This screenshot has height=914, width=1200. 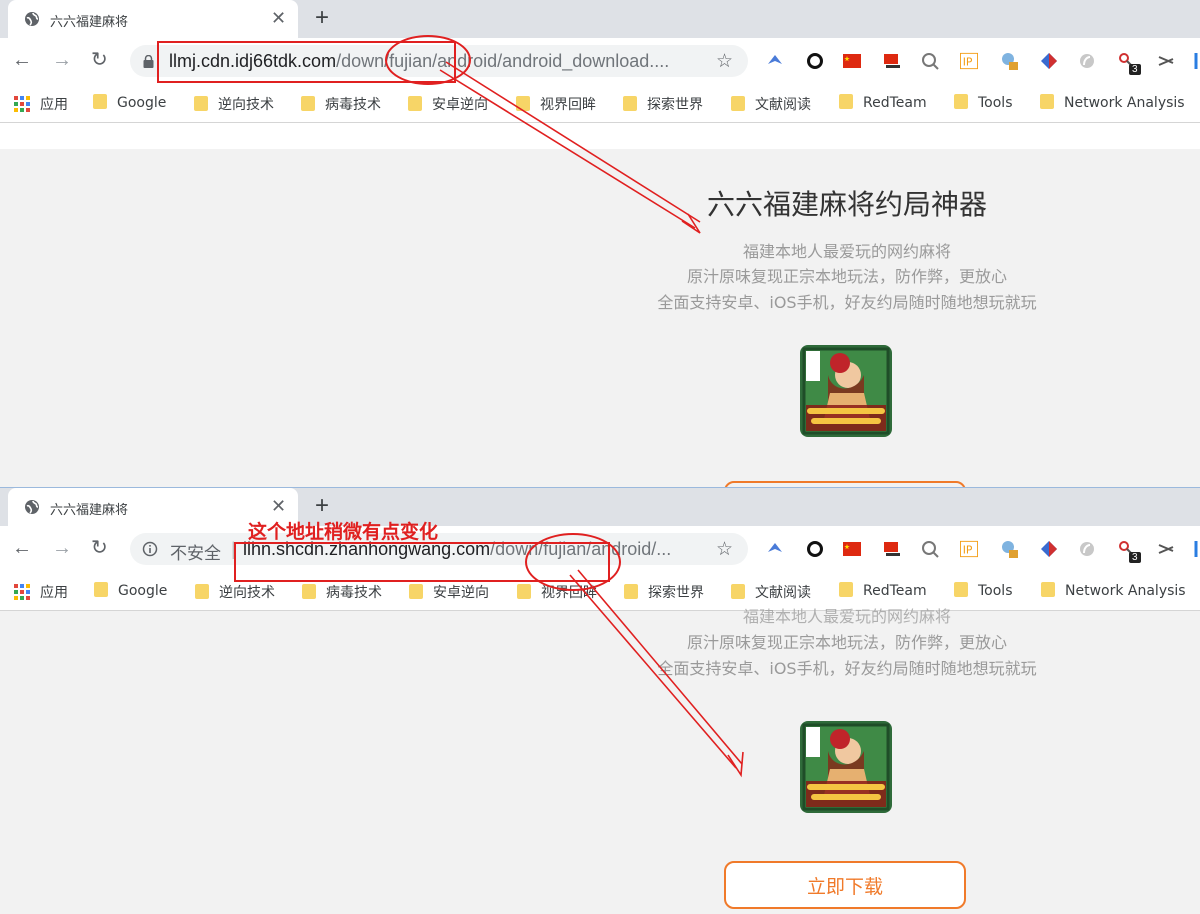 I want to click on bookmark-label: 文献阅读, so click(x=783, y=593).